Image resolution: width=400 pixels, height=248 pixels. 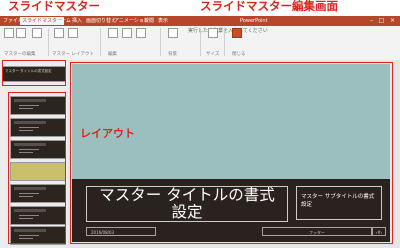 What do you see at coordinates (37, 33) in the screenshot?
I see `delete-icon` at bounding box center [37, 33].